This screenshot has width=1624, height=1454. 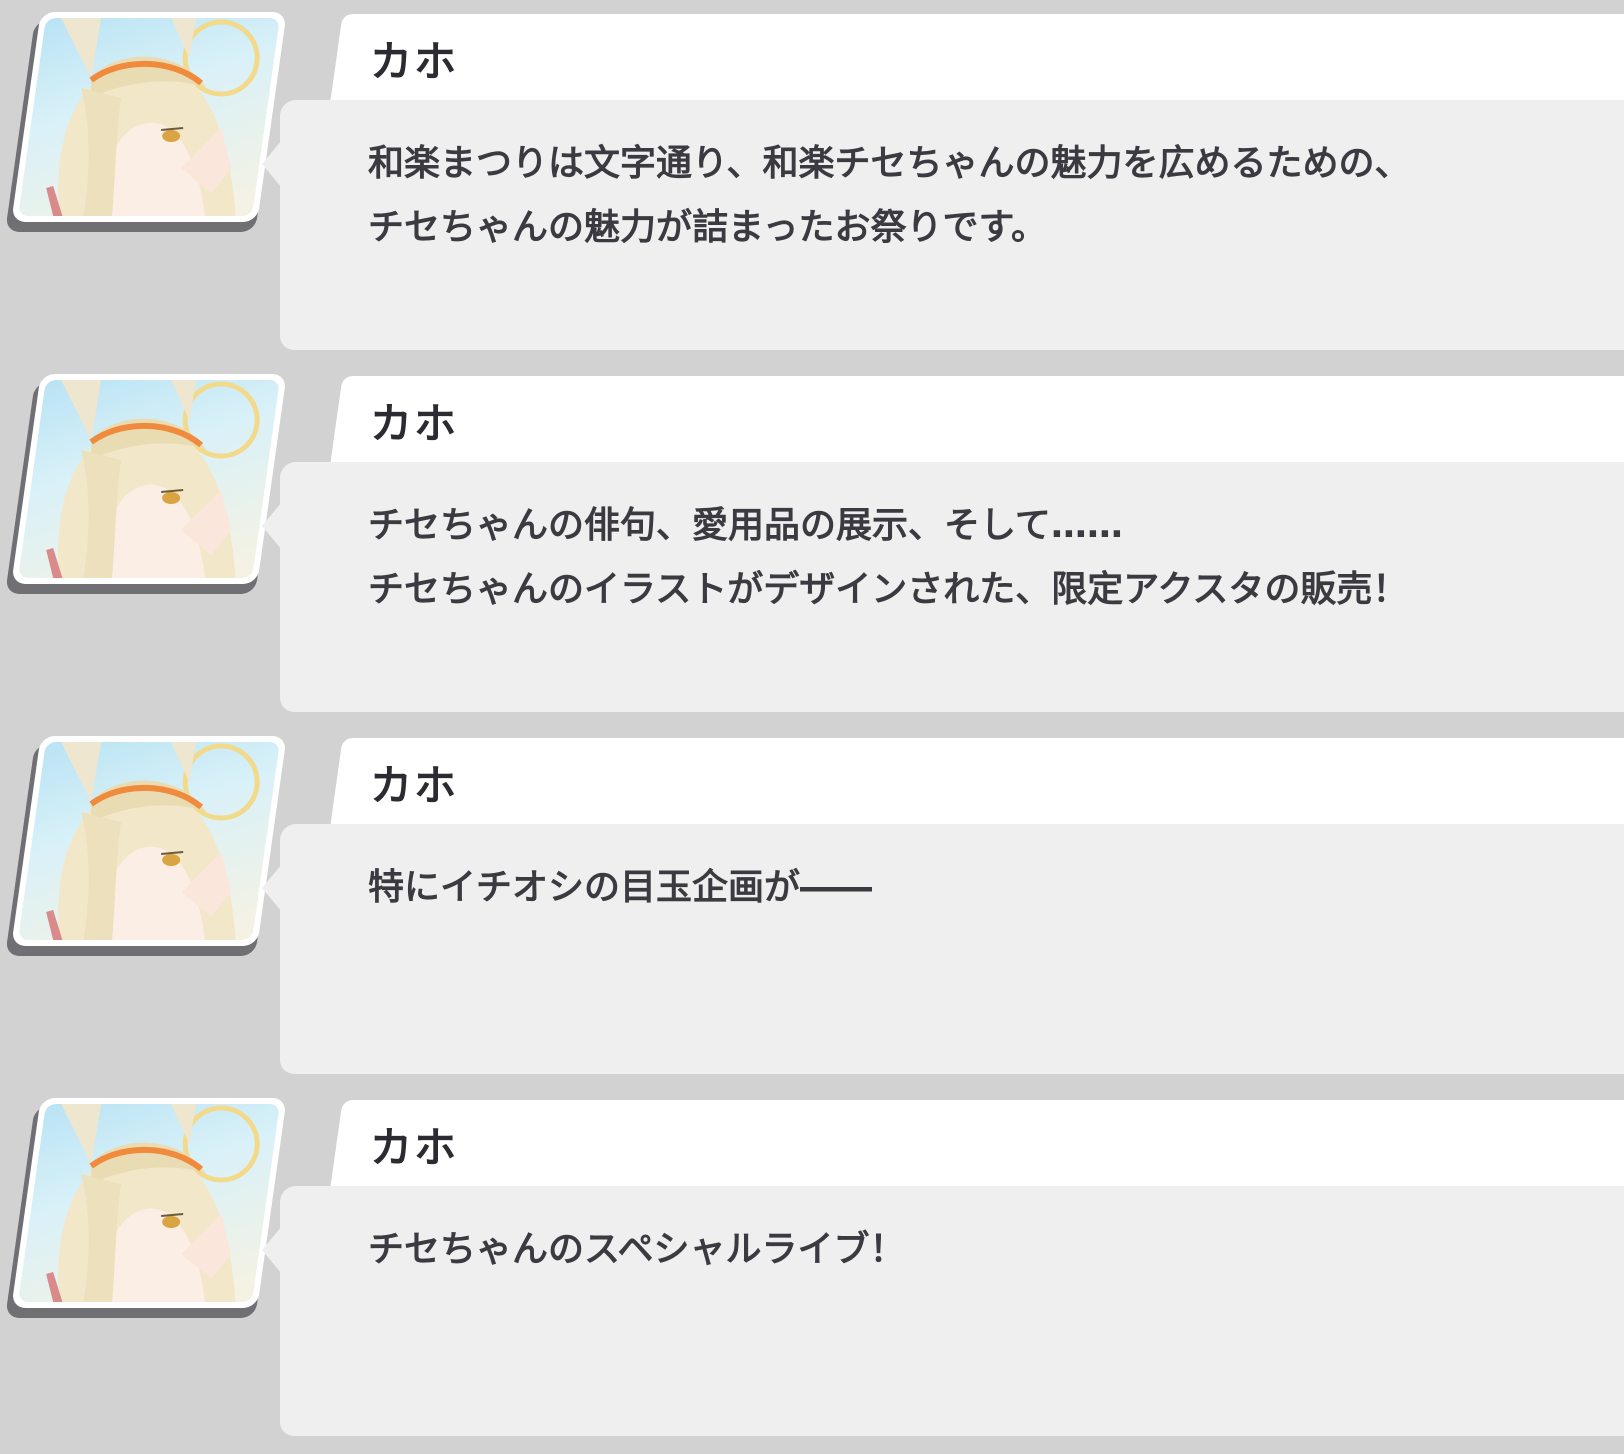 I want to click on message-text: 特にイチオシの目玉企画が――, so click(x=620, y=887).